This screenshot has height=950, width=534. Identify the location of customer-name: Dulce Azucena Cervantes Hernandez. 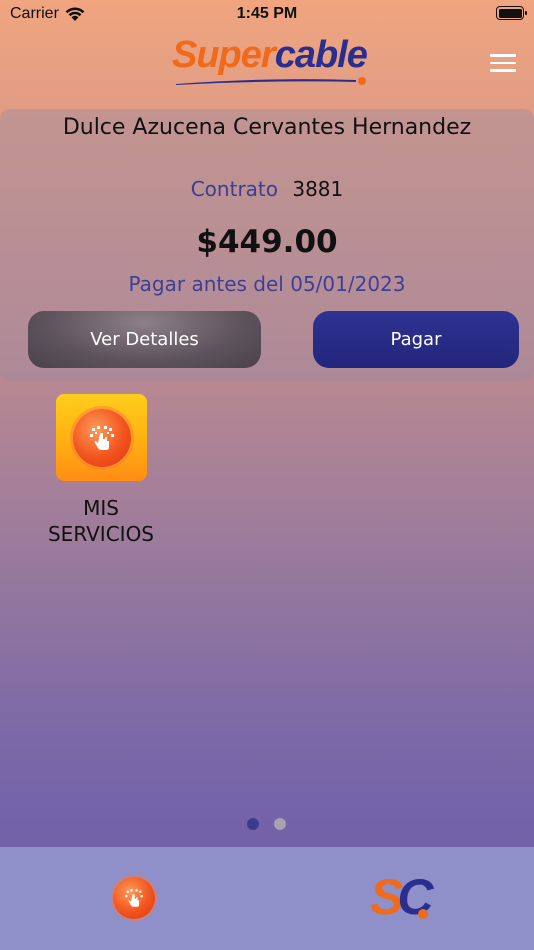
(267, 127).